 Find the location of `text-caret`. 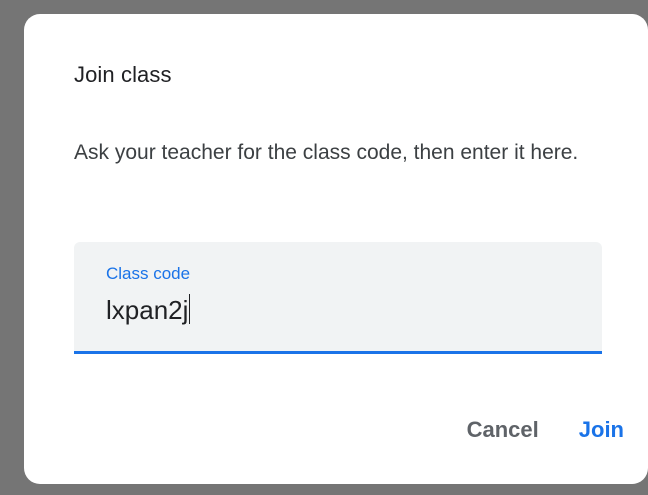

text-caret is located at coordinates (190, 309).